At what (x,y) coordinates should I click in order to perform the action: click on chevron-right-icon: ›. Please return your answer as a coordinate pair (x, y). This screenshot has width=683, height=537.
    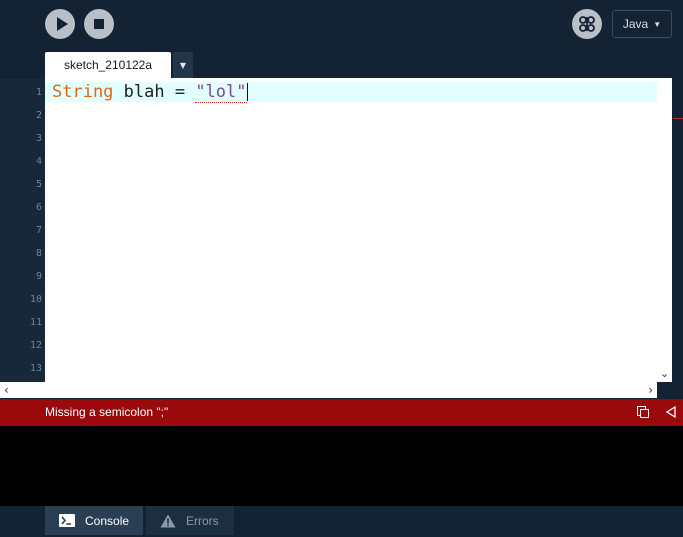
    Looking at the image, I should click on (650, 390).